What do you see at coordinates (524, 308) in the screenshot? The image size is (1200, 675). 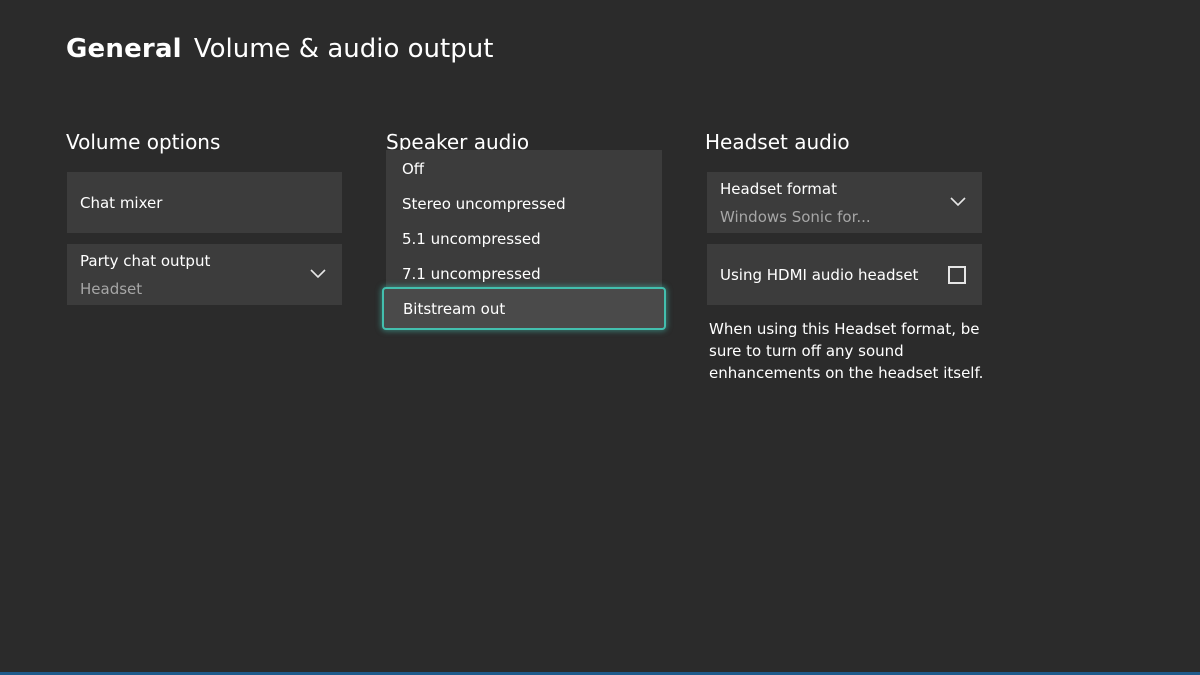 I see `speaker-option-bitstream-out: Bitstream out` at bounding box center [524, 308].